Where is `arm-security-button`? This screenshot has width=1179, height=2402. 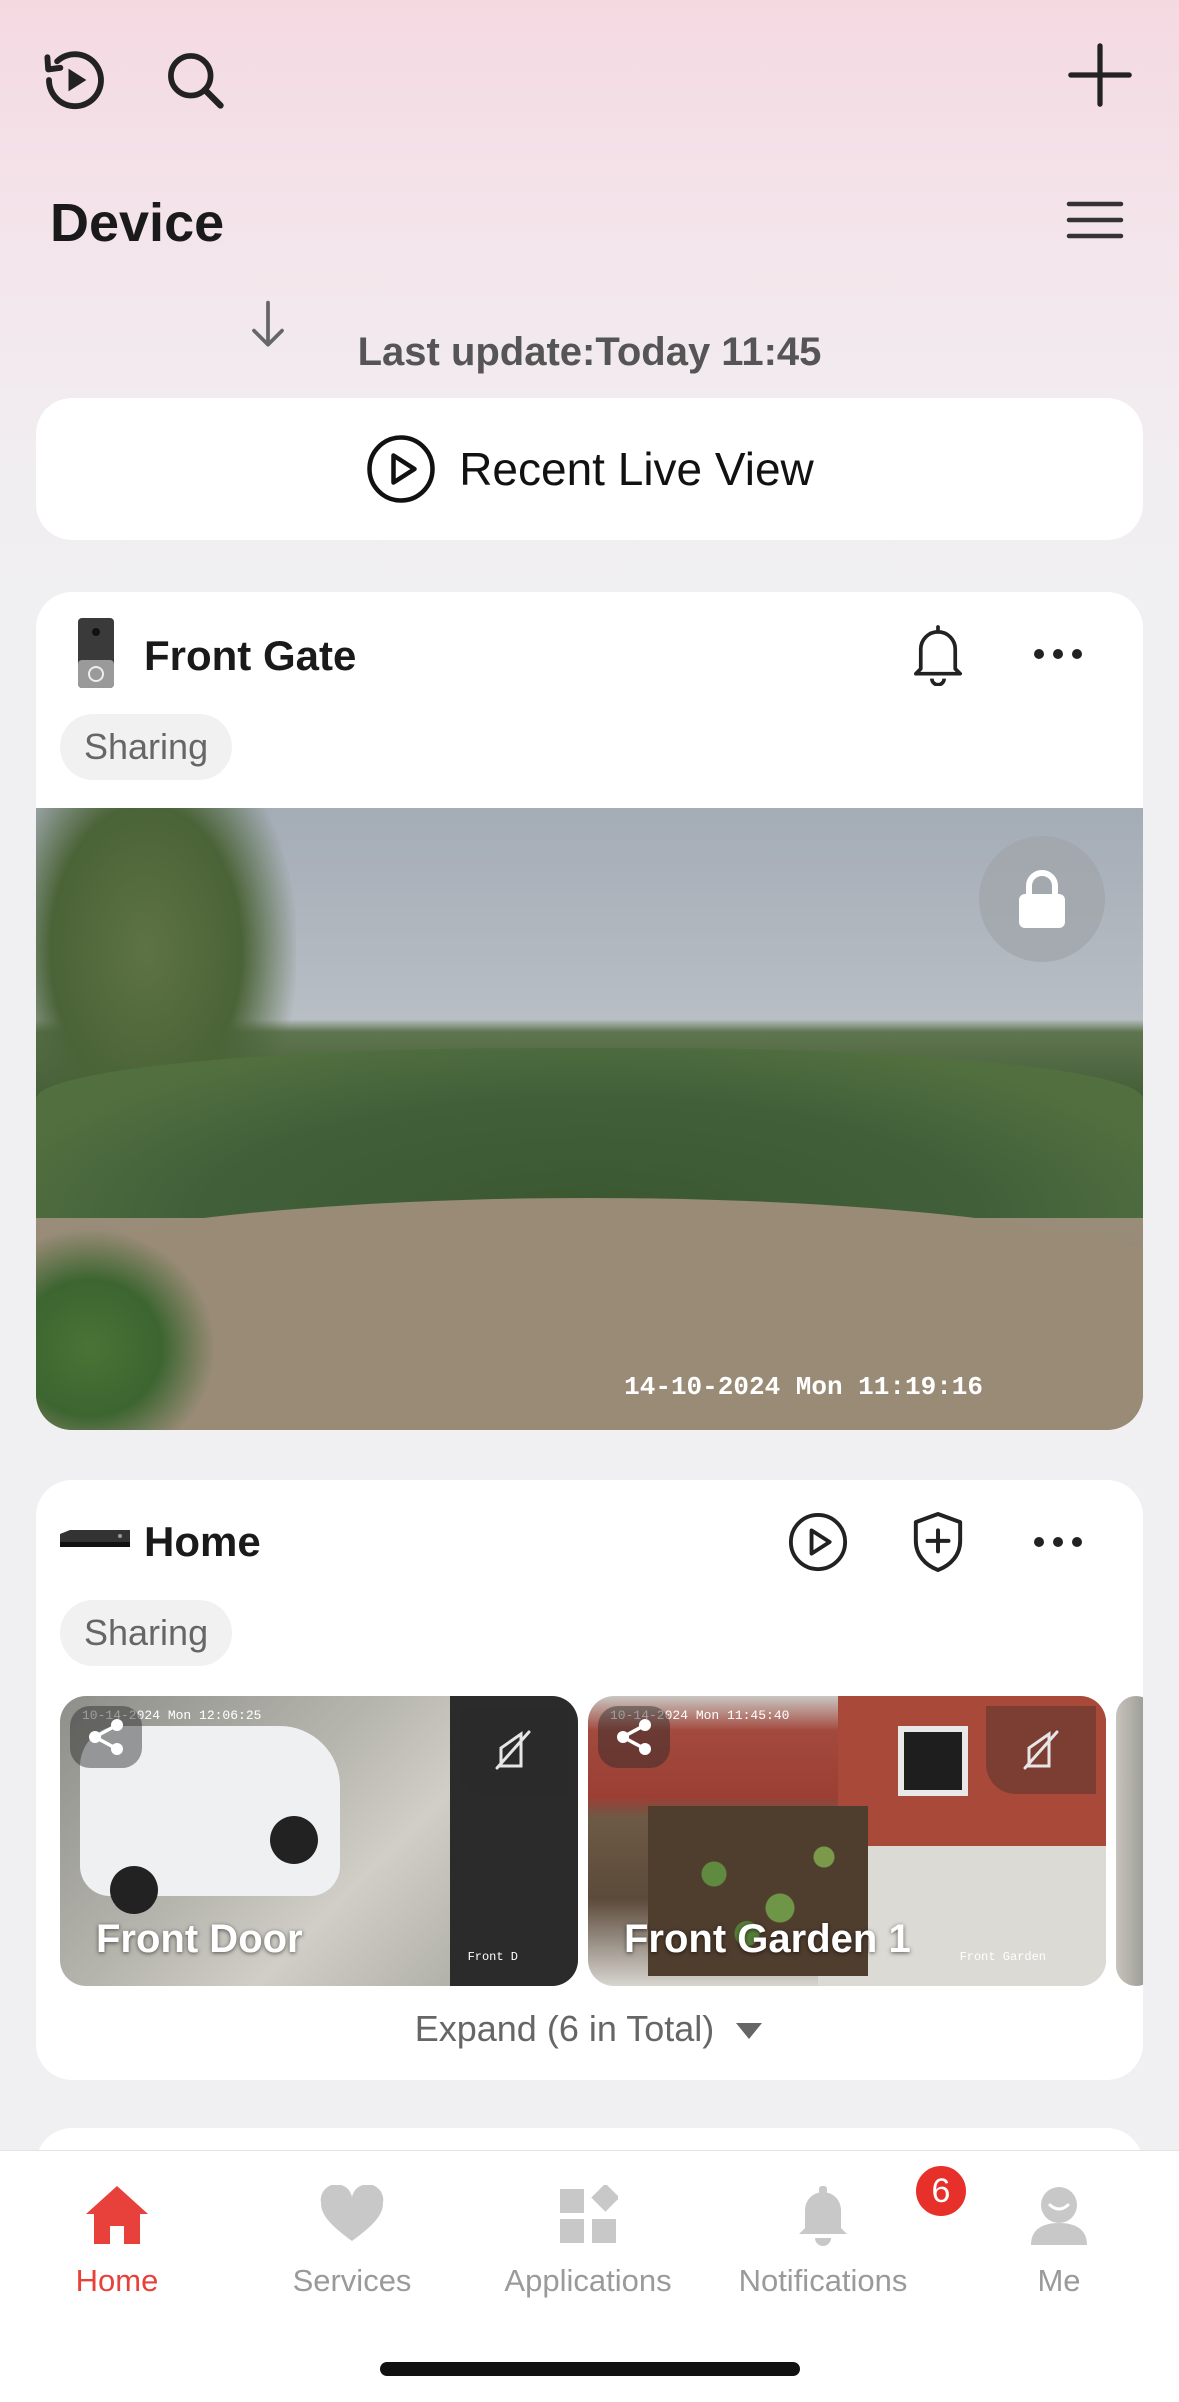
arm-security-button is located at coordinates (938, 1542).